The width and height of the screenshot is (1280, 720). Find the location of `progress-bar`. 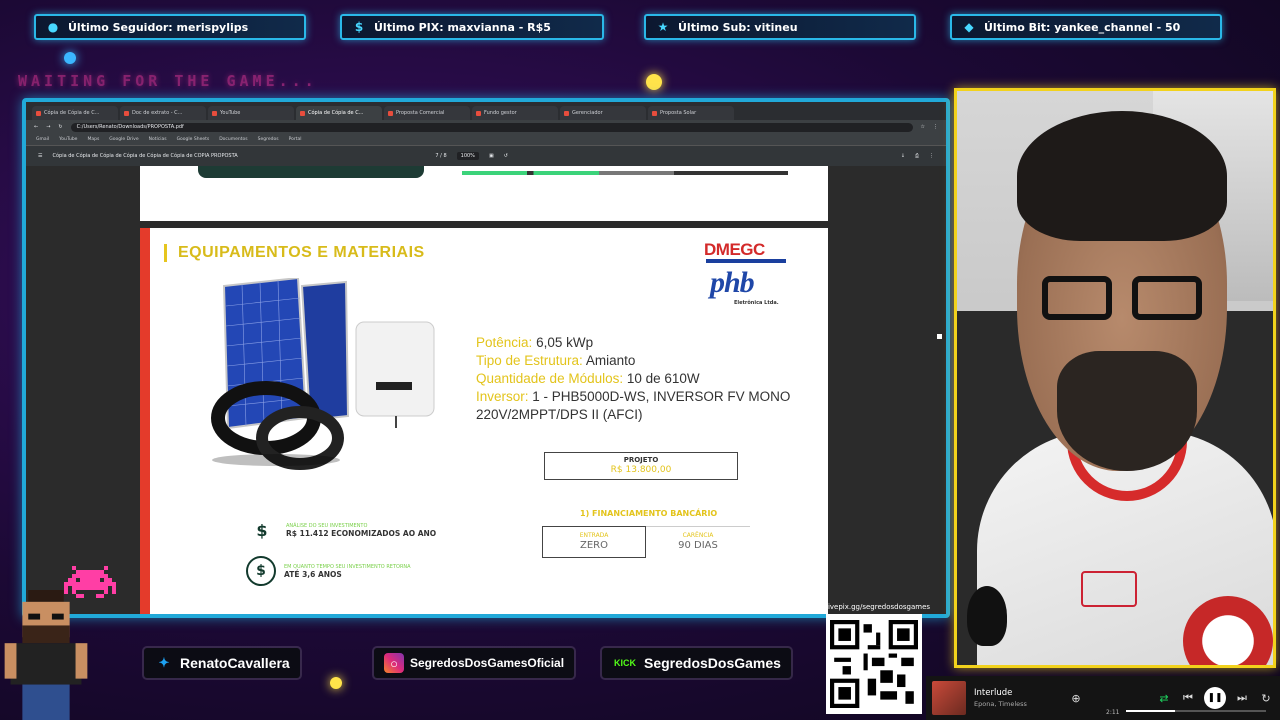

progress-bar is located at coordinates (1196, 711).